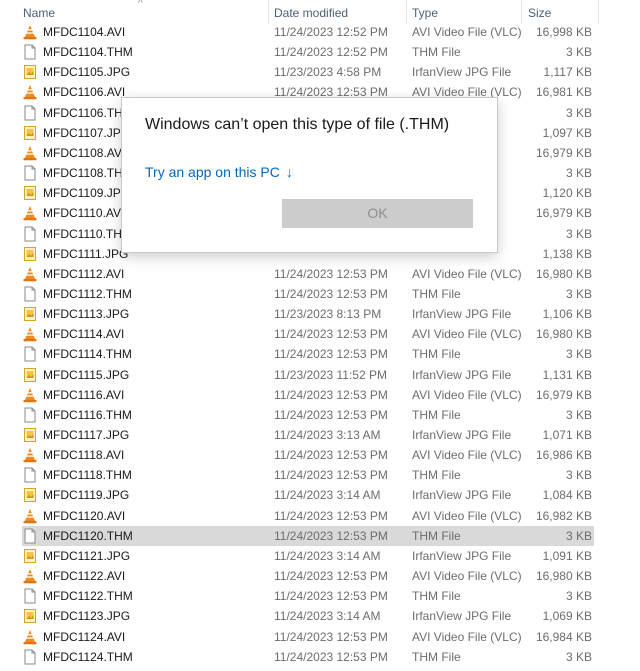 The width and height of the screenshot is (640, 671). Describe the element at coordinates (88, 535) in the screenshot. I see `file-name: MFDC1120.THM` at that location.